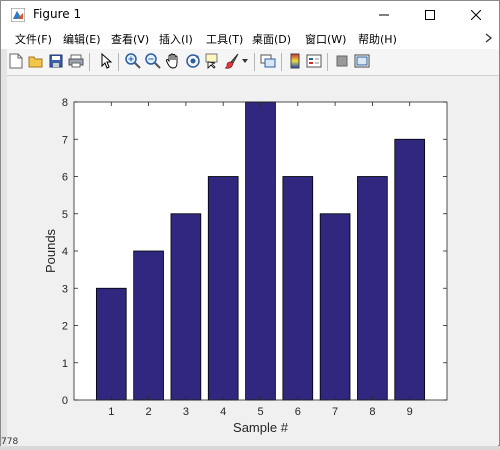 The image size is (500, 450). Describe the element at coordinates (377, 39) in the screenshot. I see `menu-help: 帮助(H)` at that location.